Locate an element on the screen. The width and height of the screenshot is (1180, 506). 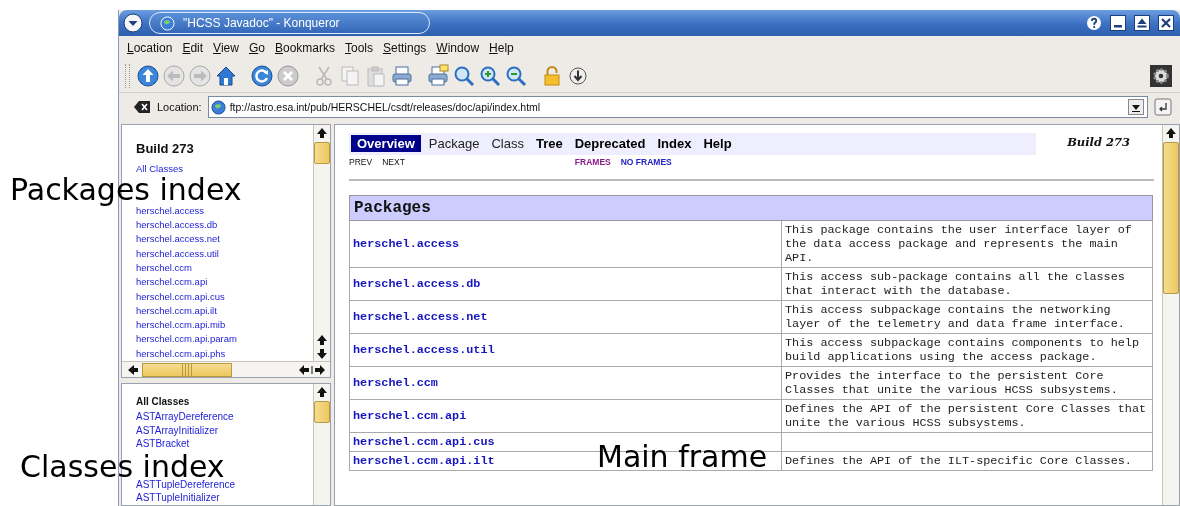
menu-item: Help is located at coordinates (501, 48).